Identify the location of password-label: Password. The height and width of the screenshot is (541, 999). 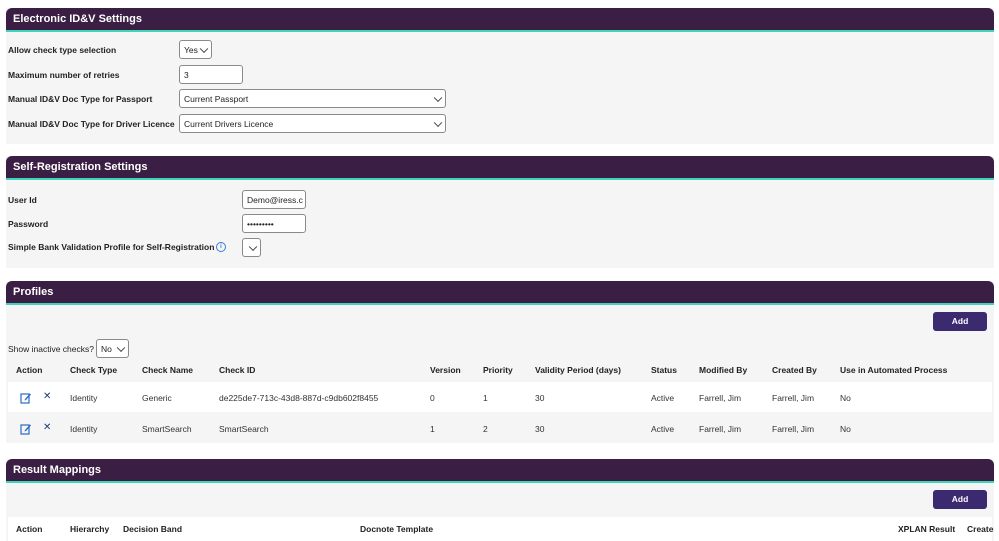
(28, 224).